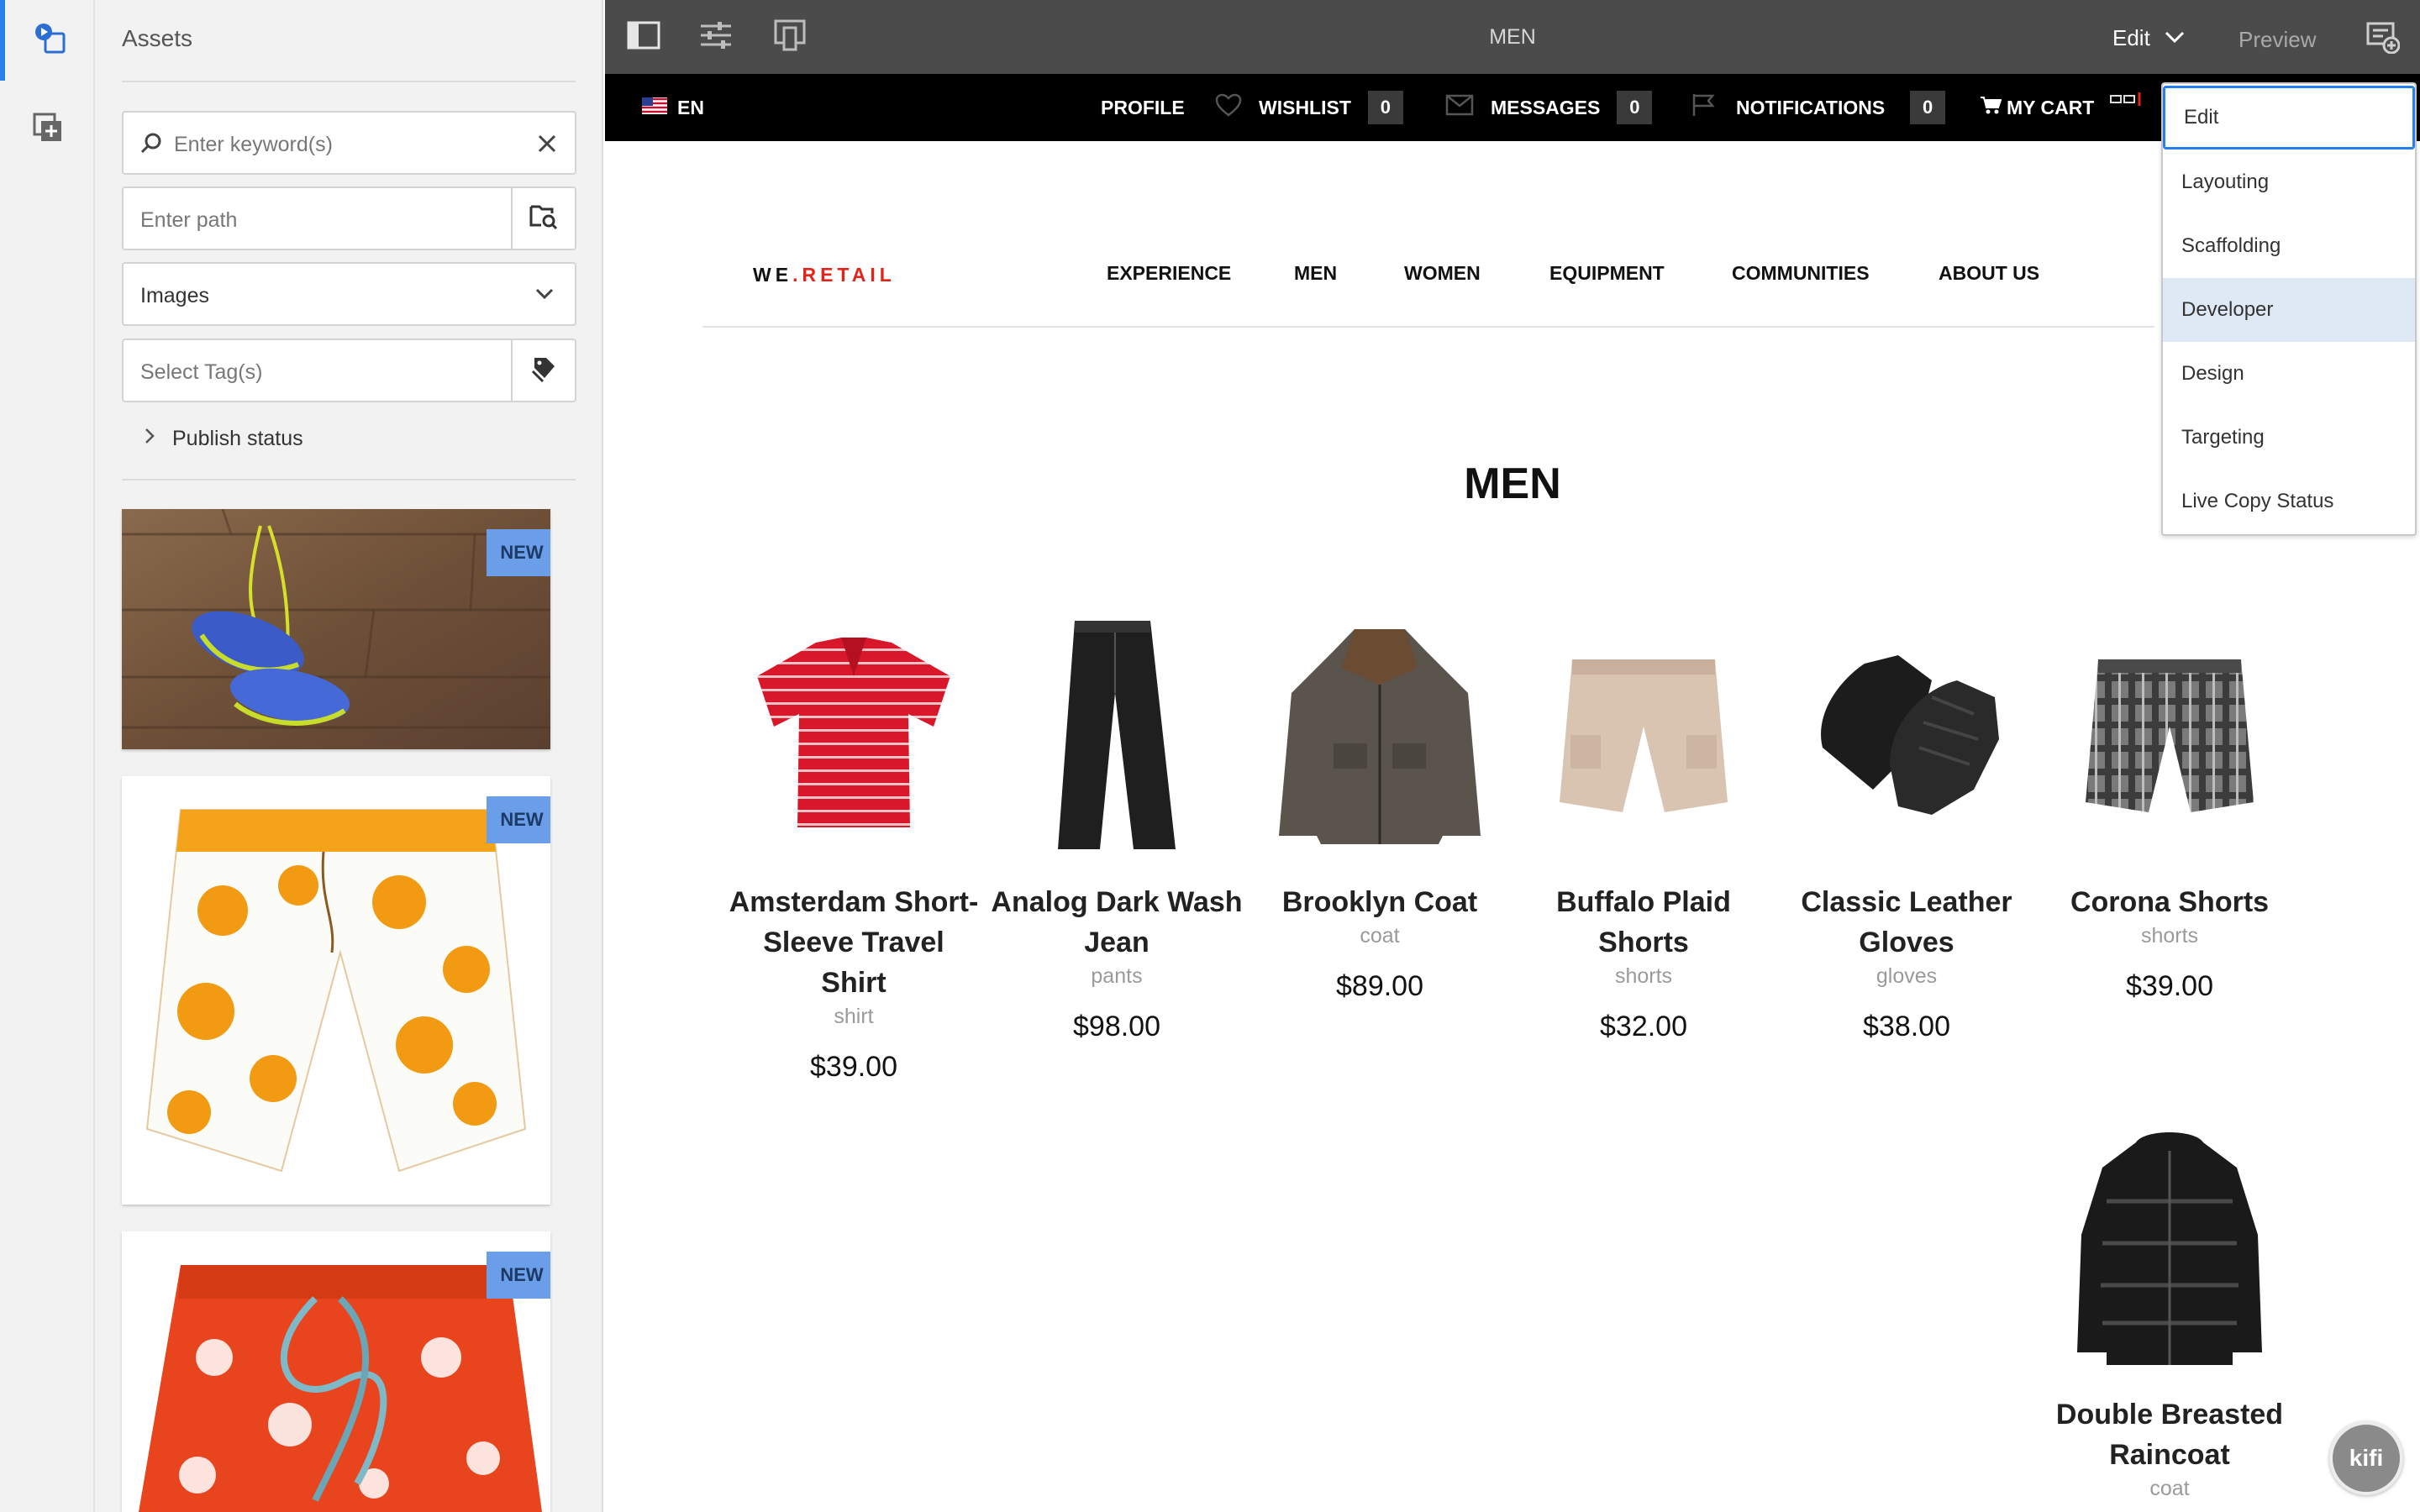 The width and height of the screenshot is (2420, 1512). I want to click on product-name: Buffalo Plaid Shorts, so click(1644, 922).